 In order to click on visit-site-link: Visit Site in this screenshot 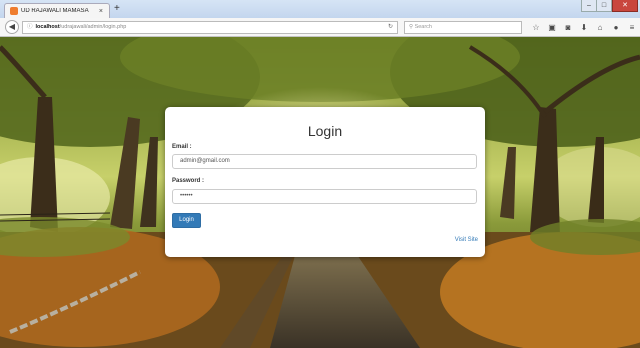, I will do `click(466, 240)`.